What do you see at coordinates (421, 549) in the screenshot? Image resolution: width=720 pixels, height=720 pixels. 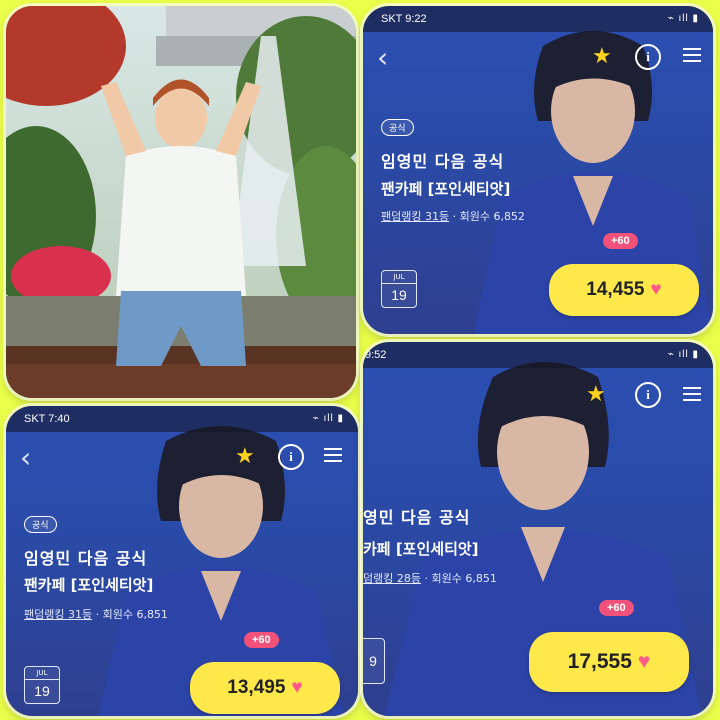 I see `cafe-subtitle: 카페 [포인세티앗]` at bounding box center [421, 549].